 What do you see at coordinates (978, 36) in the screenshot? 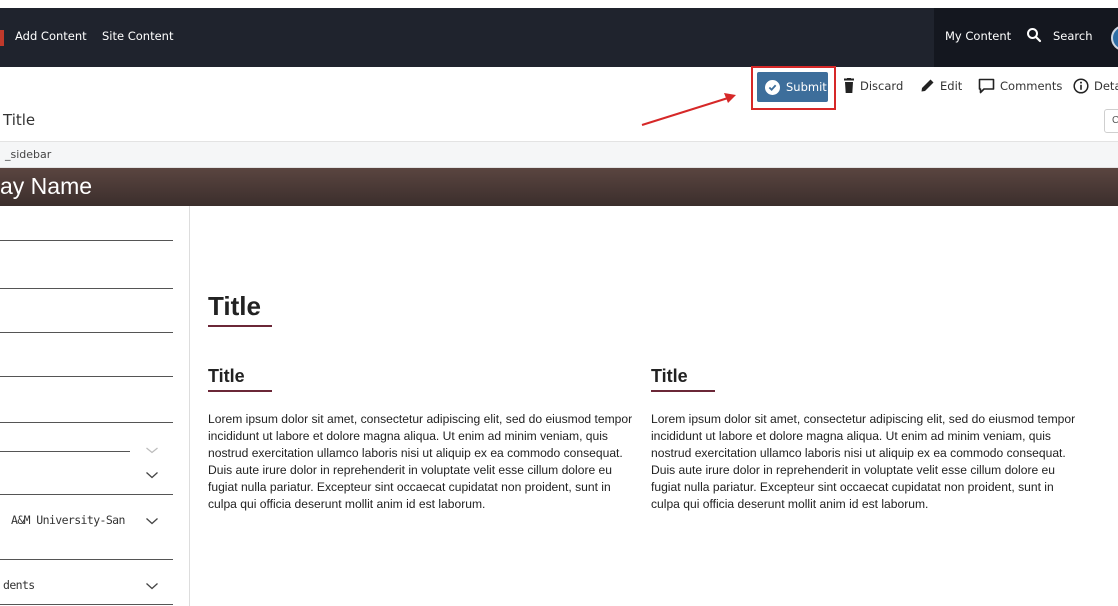
I see `nav-my-content: My Content` at bounding box center [978, 36].